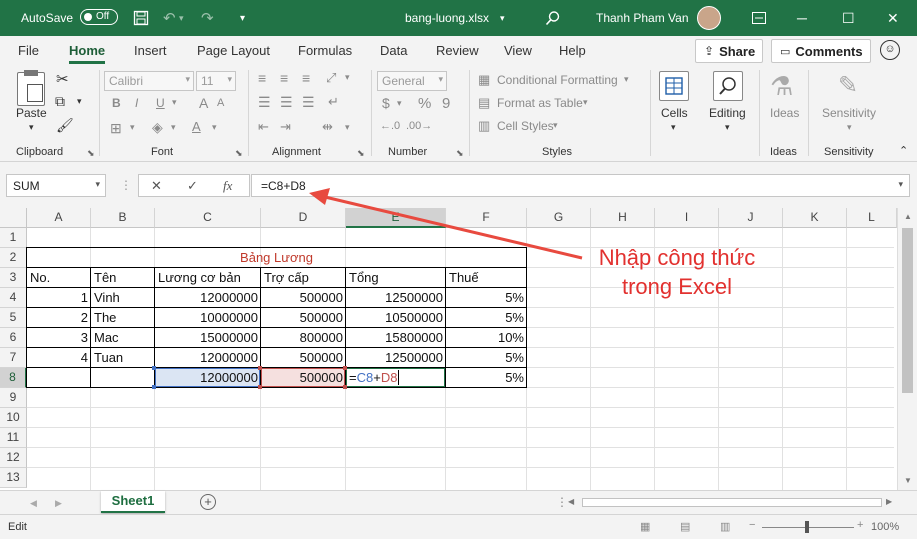 This screenshot has width=917, height=539. Describe the element at coordinates (807, 527) in the screenshot. I see `zoom-slider-thumb` at that location.